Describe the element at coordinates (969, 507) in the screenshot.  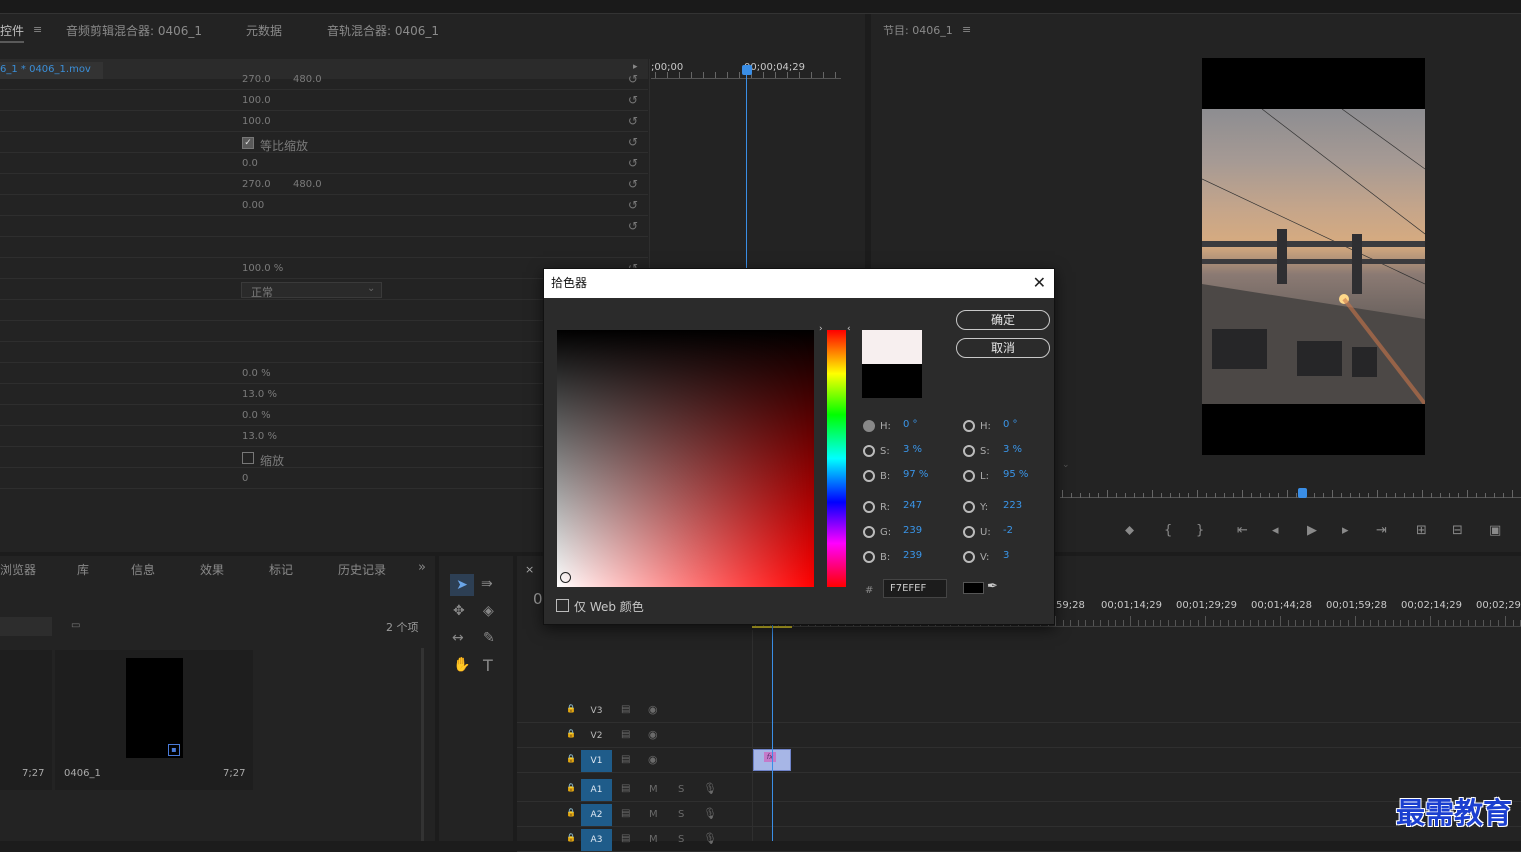
I see `radio-y` at that location.